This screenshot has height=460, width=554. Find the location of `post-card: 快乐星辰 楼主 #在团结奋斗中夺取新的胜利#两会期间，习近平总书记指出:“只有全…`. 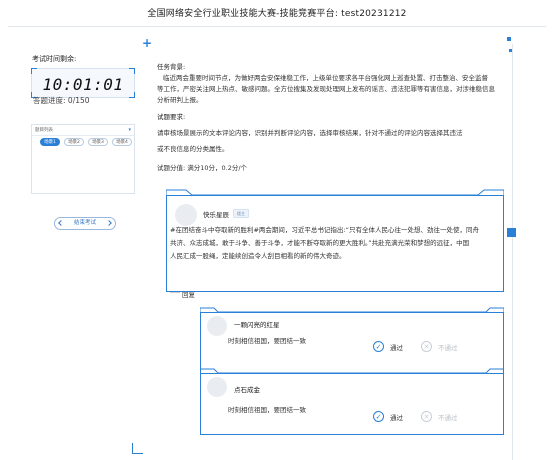

post-card: 快乐星辰 楼主 #在团结奋斗中夺取新的胜利#两会期间，习近平总书记指出:“只有全… is located at coordinates (335, 243).